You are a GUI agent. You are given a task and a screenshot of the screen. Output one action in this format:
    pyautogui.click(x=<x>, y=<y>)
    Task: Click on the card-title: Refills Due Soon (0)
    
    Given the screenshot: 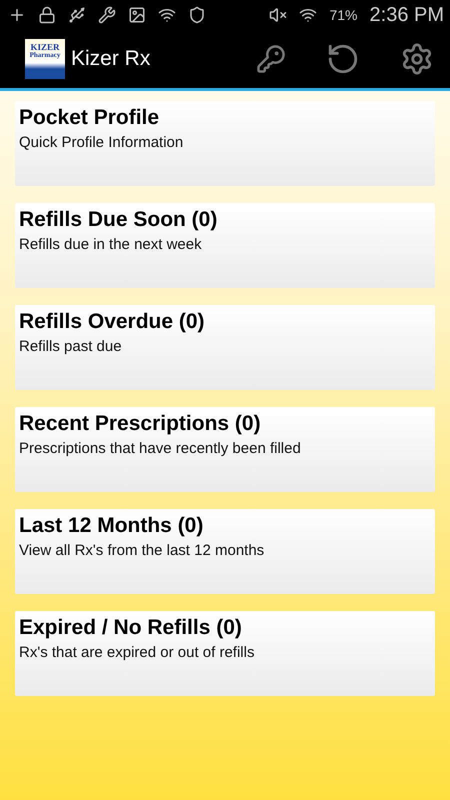 What is the action you would take?
    pyautogui.click(x=118, y=220)
    